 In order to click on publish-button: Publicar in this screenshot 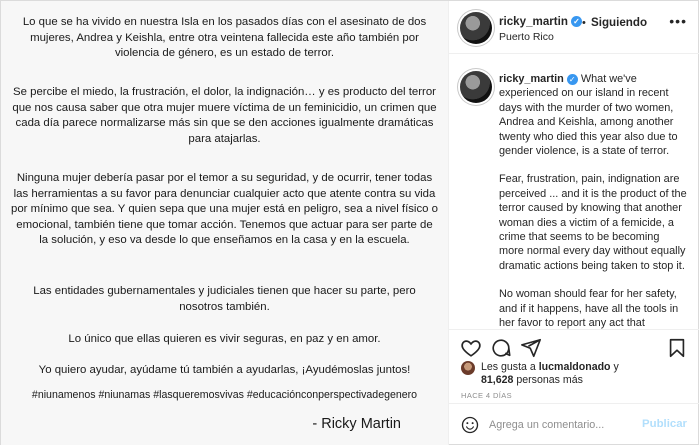, I will do `click(664, 424)`.